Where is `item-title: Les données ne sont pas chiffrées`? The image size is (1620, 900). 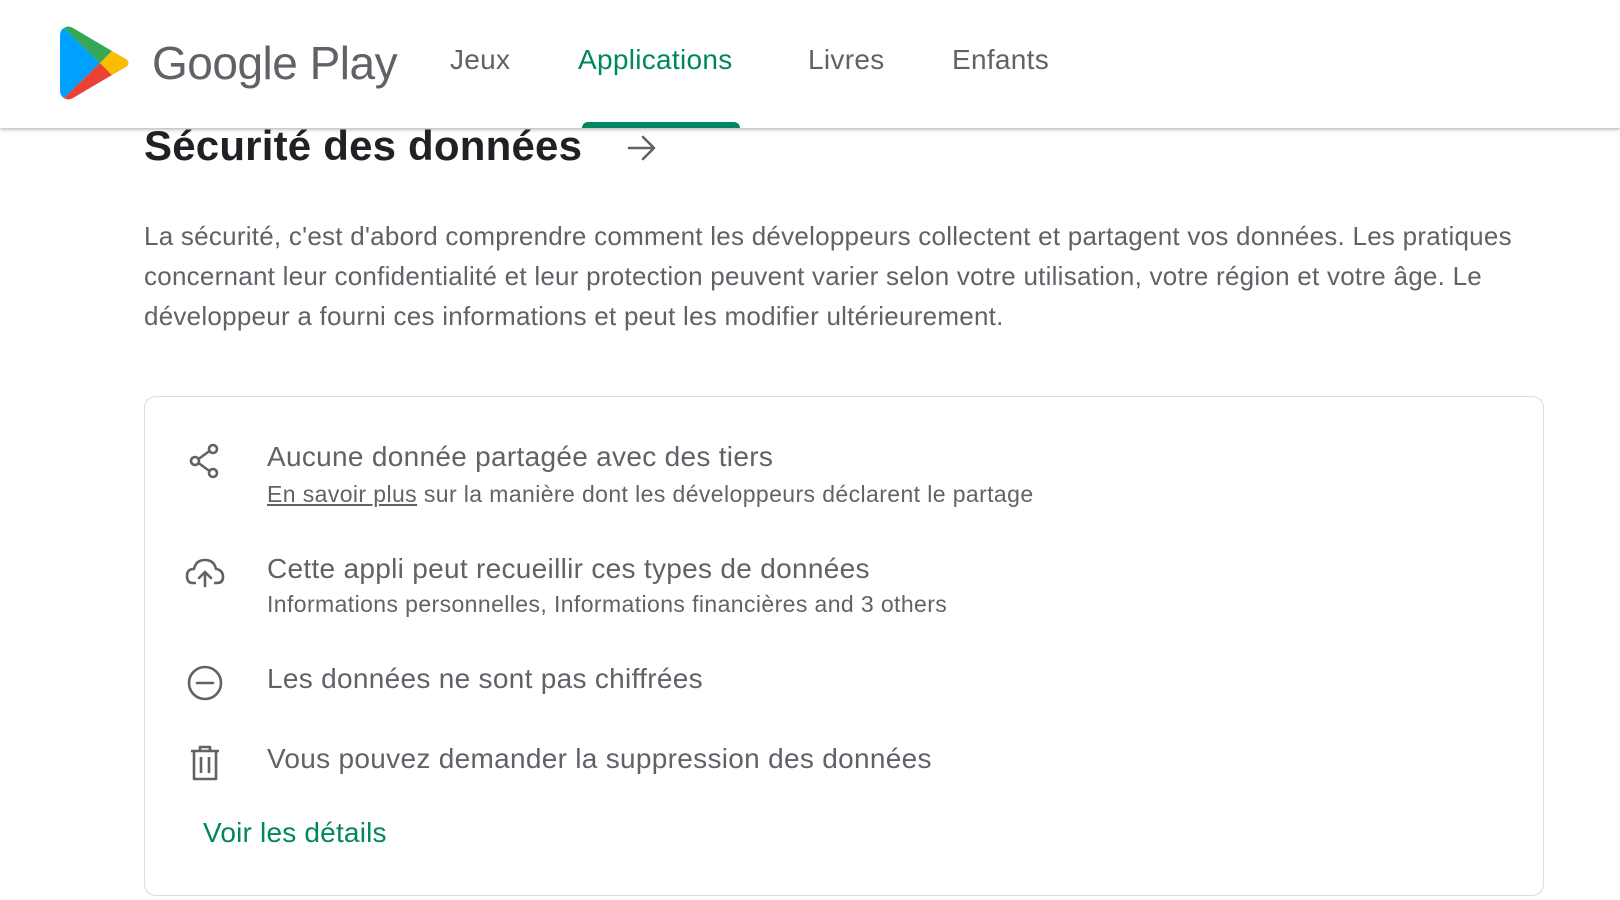 item-title: Les données ne sont pas chiffrées is located at coordinates (485, 678).